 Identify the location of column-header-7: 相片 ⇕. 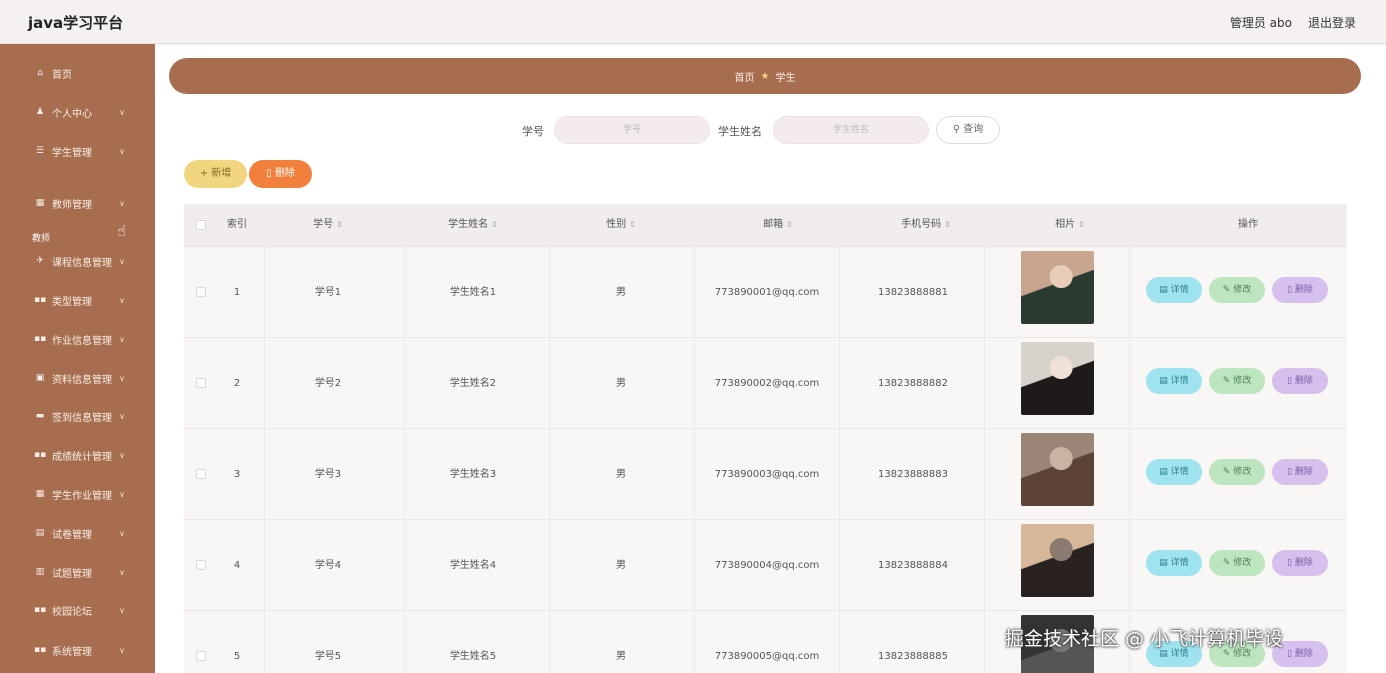
(1070, 225).